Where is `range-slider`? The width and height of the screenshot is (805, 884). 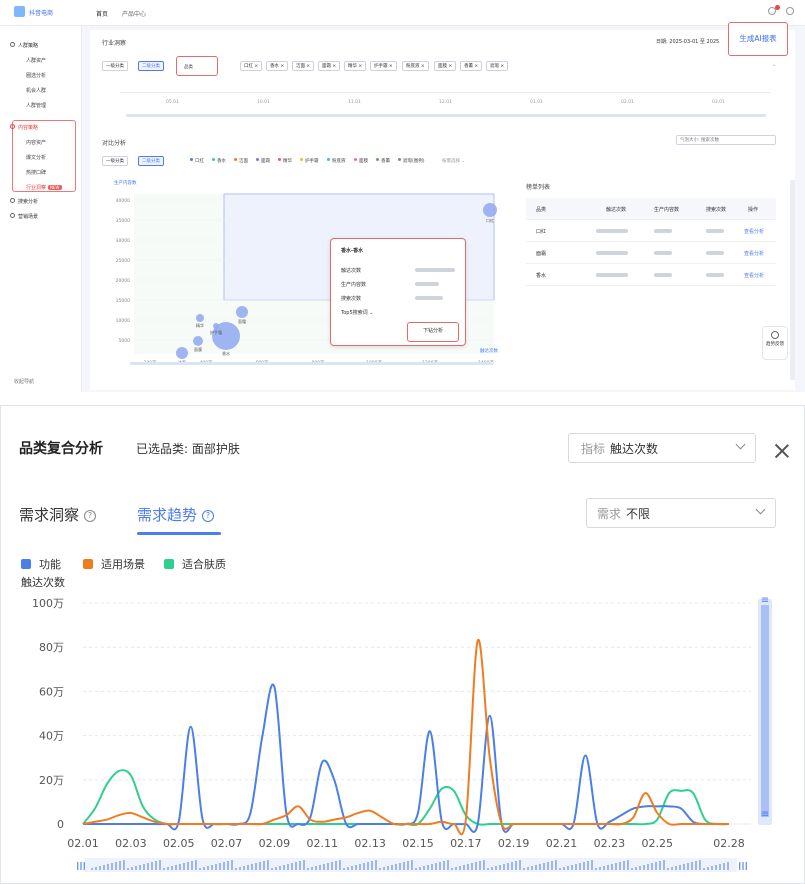
range-slider is located at coordinates (446, 115).